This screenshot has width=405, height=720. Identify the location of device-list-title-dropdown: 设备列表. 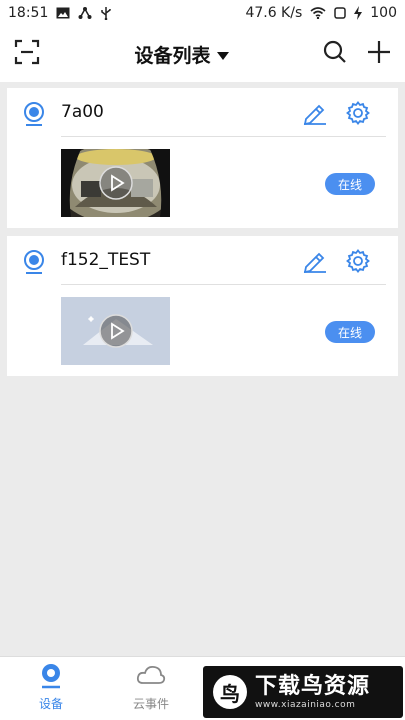
(181, 54).